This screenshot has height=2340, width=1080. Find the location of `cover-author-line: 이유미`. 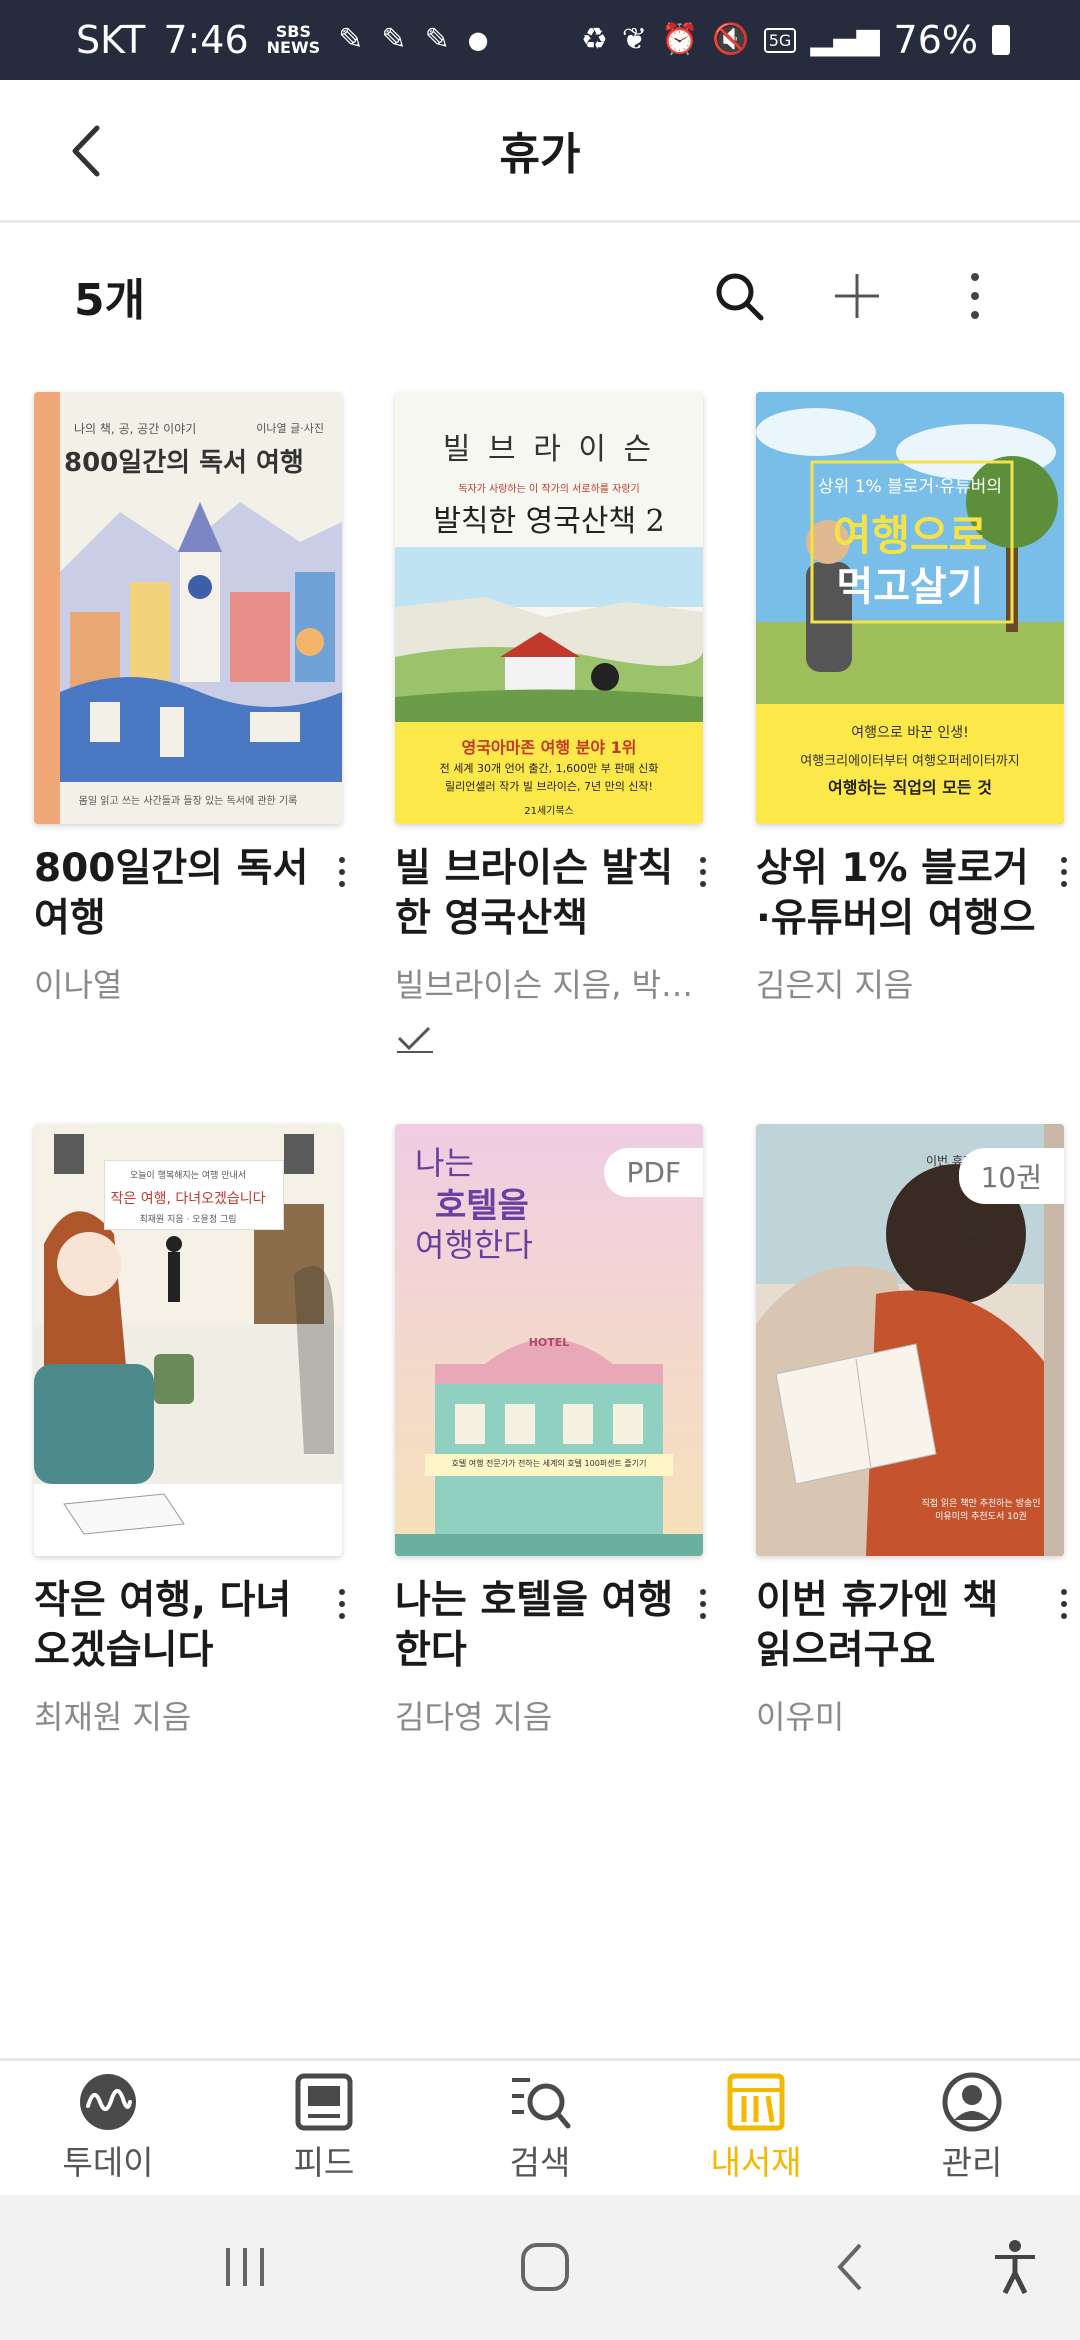

cover-author-line: 이유미 is located at coordinates (970, 1233).